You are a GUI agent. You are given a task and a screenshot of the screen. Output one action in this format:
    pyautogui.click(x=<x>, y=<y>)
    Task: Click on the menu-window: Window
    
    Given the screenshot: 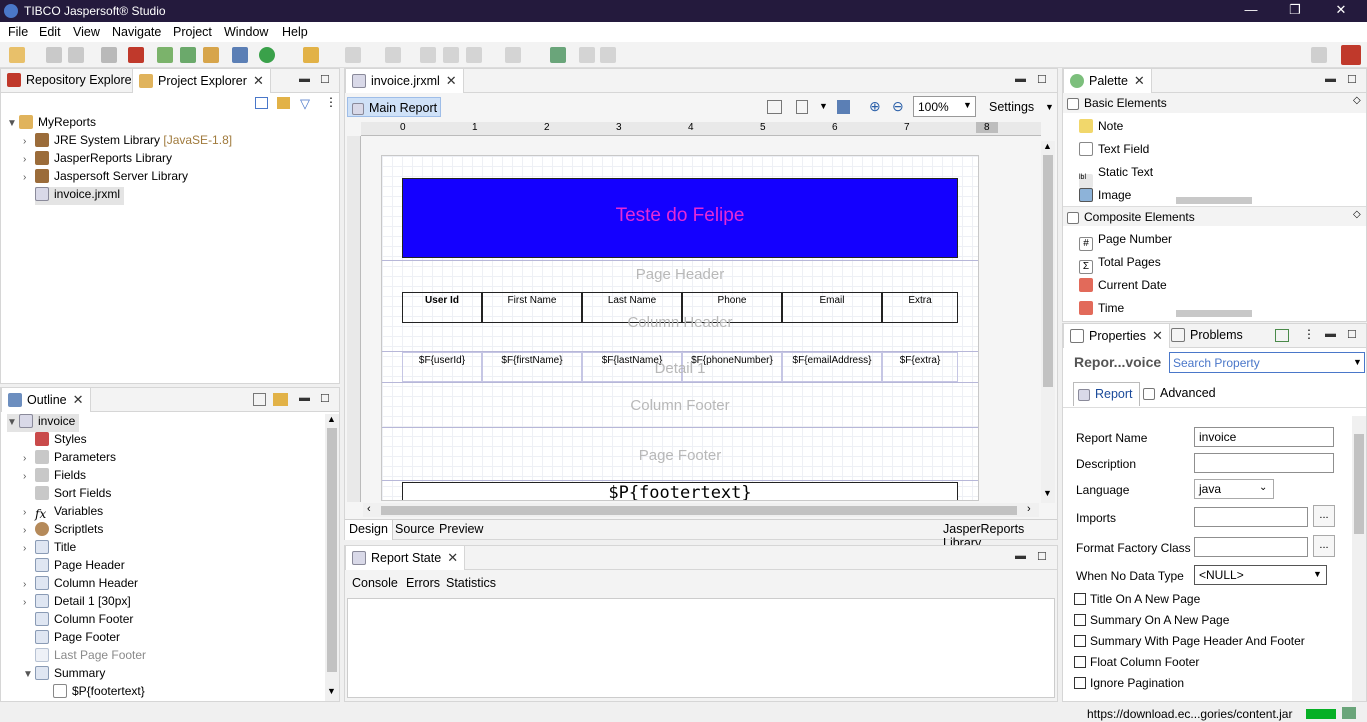 What is the action you would take?
    pyautogui.click(x=246, y=32)
    